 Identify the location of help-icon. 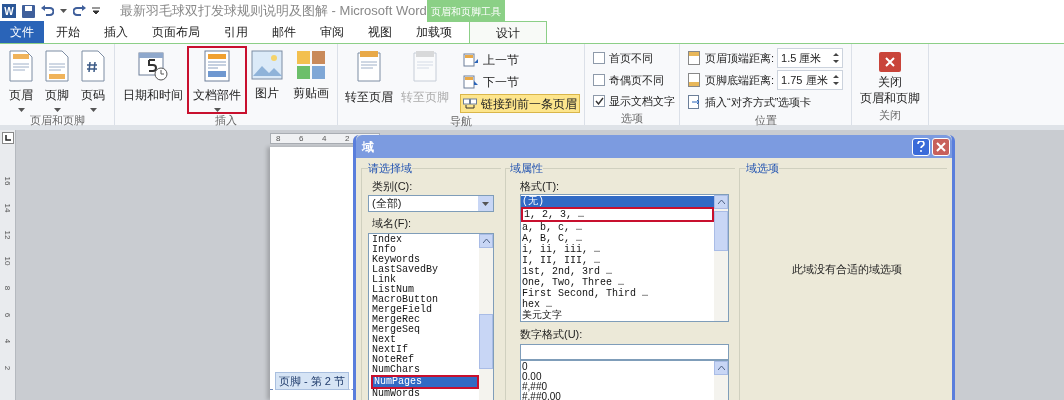
(921, 146).